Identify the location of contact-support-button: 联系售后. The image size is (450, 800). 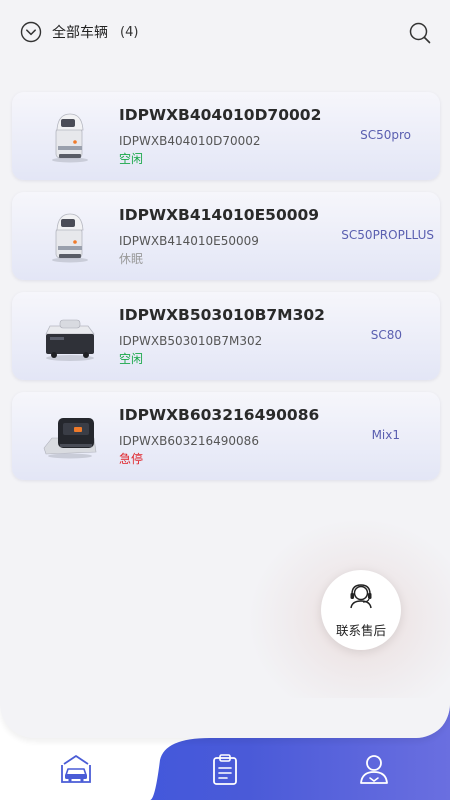
(361, 610).